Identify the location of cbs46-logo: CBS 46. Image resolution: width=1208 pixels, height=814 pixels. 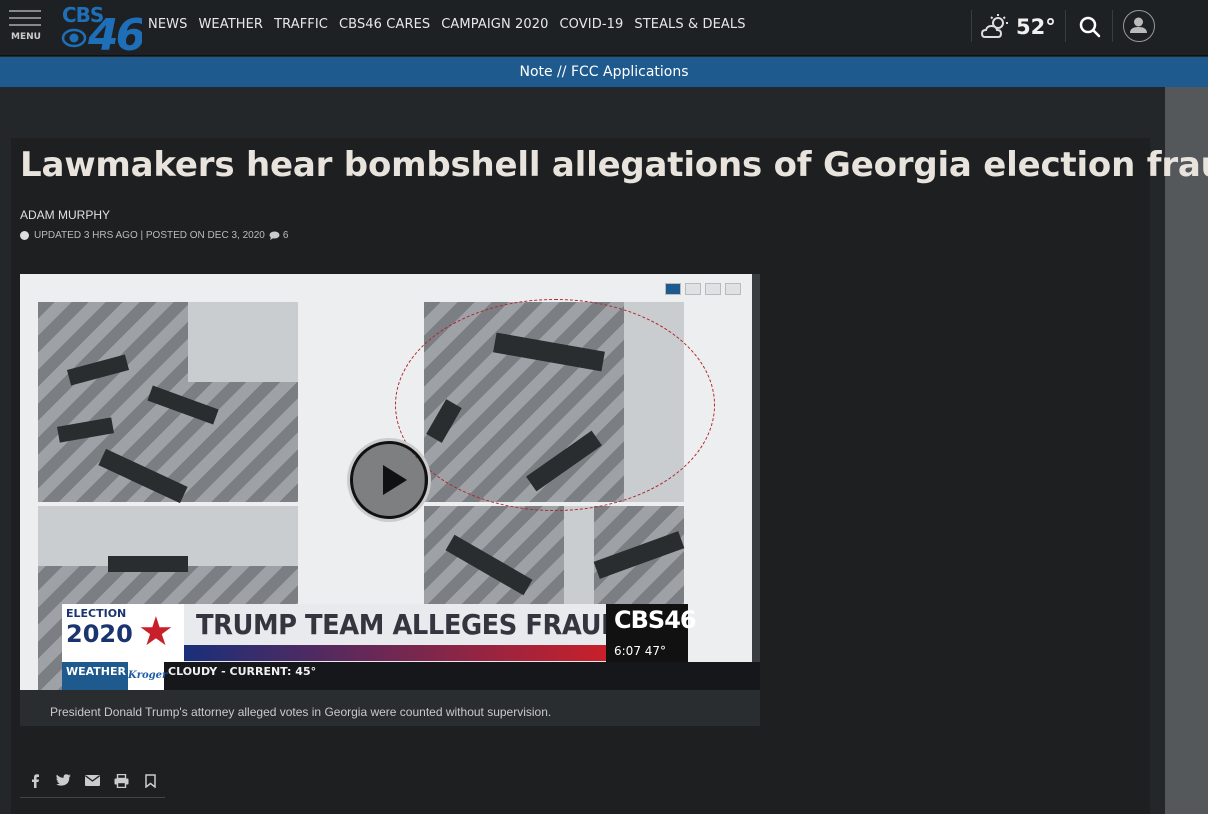
(101, 27).